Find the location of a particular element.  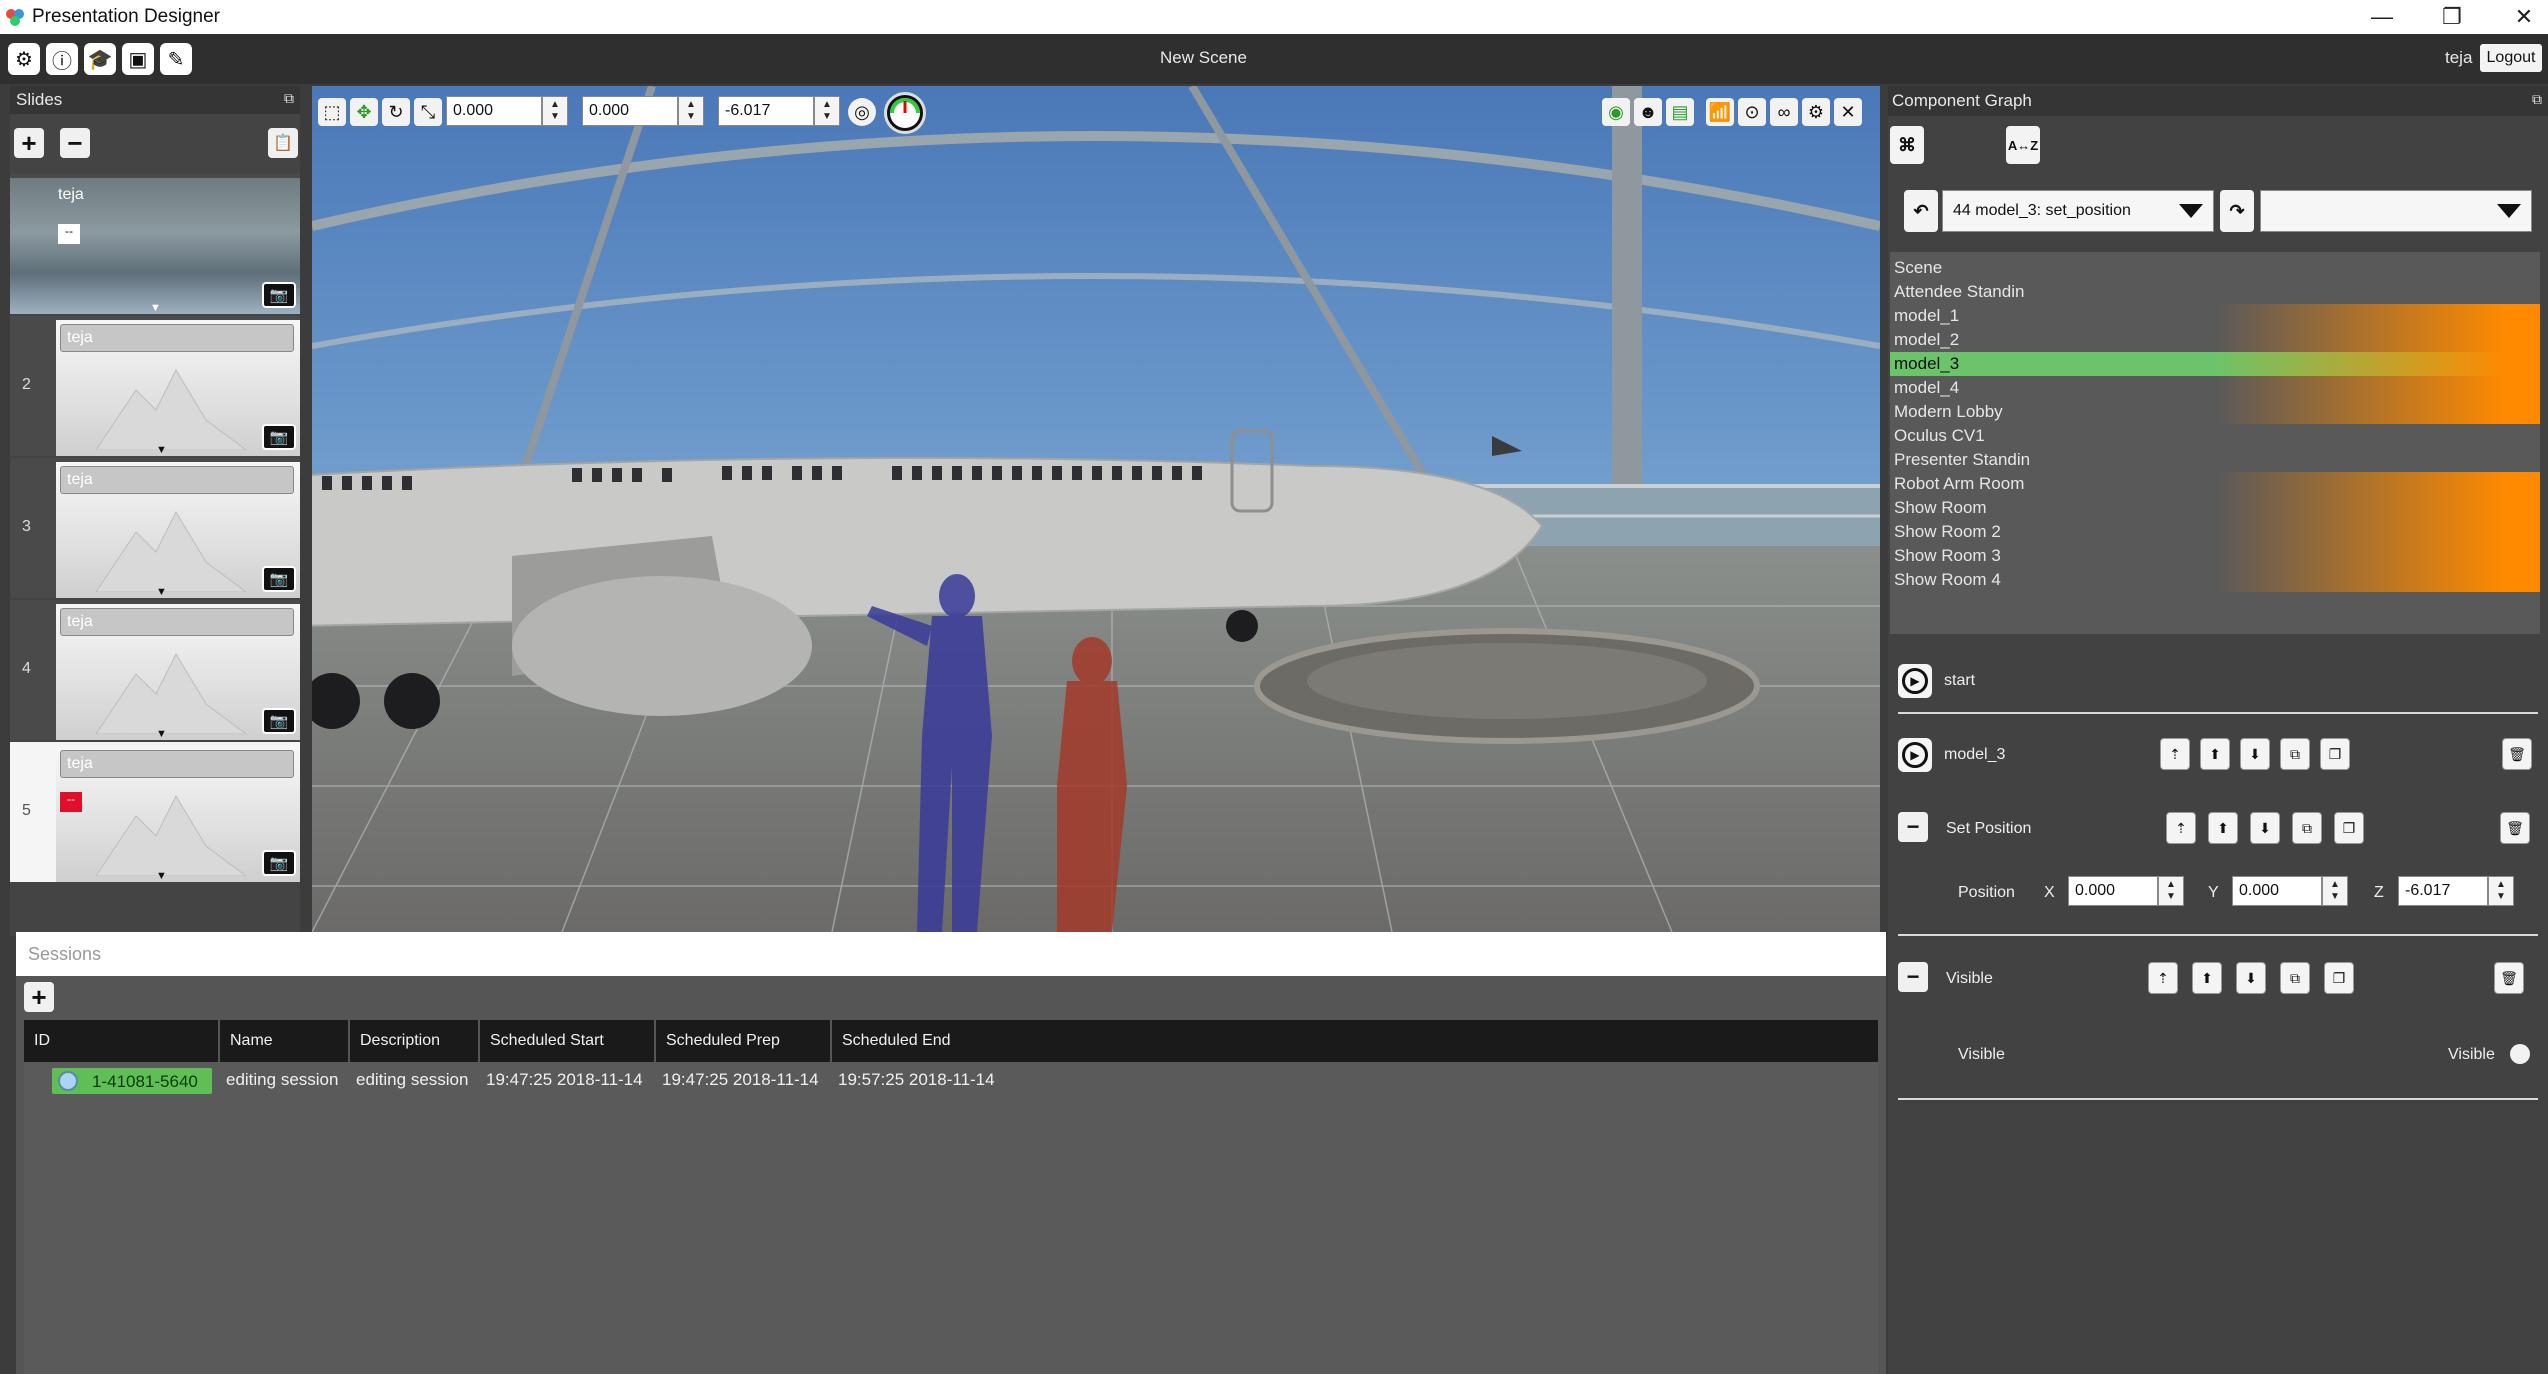

position-y-input: 0.000 is located at coordinates (2277, 891).